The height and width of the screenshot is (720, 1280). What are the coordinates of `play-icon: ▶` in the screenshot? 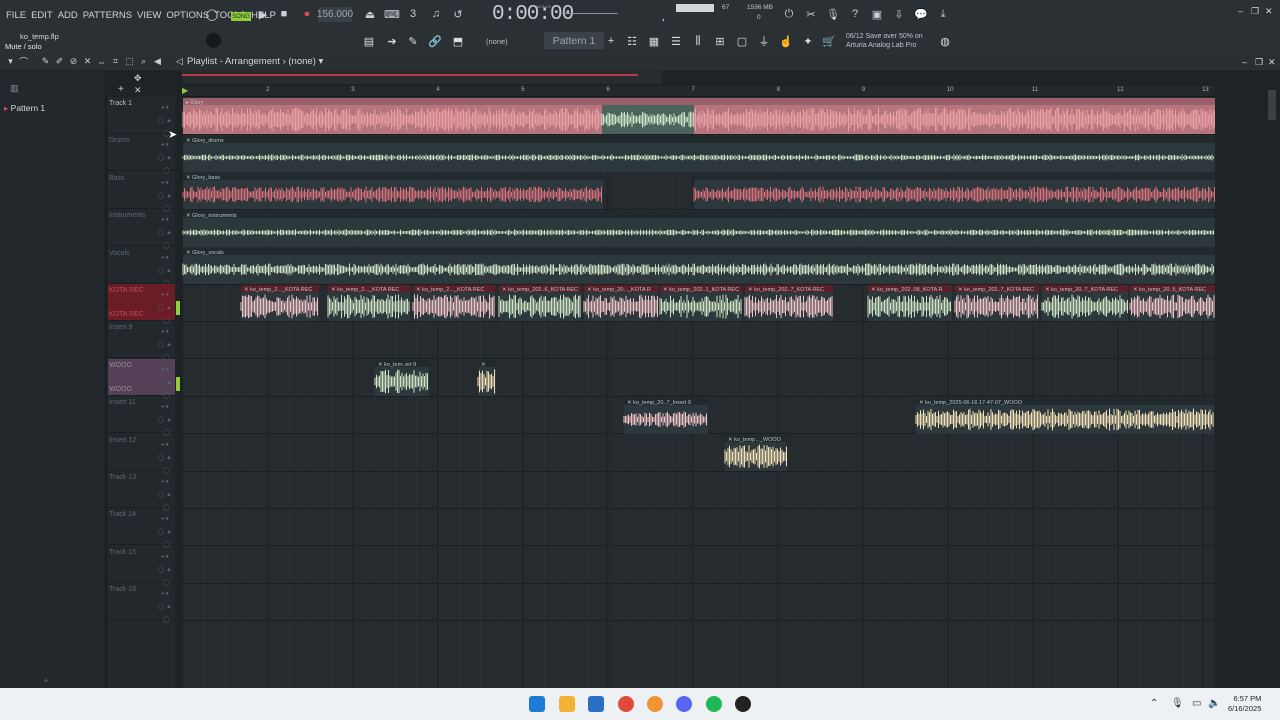 It's located at (263, 14).